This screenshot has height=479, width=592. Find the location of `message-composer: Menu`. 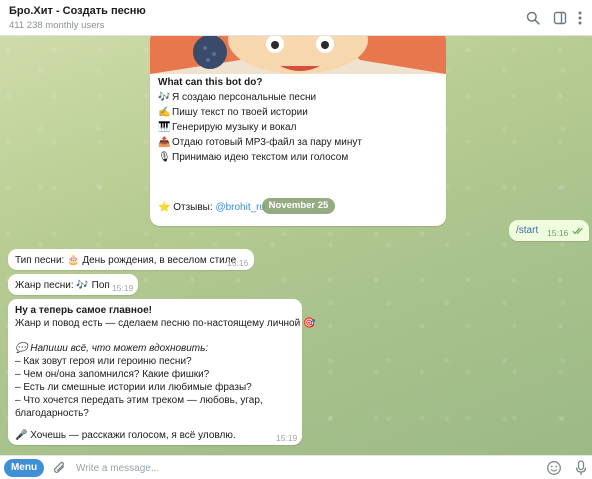

message-composer: Menu is located at coordinates (296, 467).